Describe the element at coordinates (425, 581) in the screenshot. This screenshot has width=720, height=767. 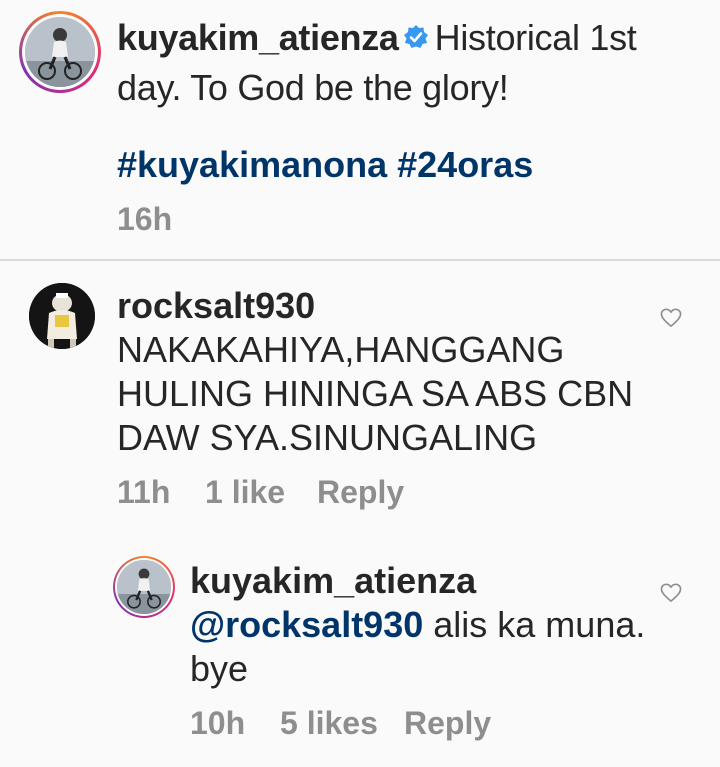
I see `reply-username: kuyakim_atienza` at that location.